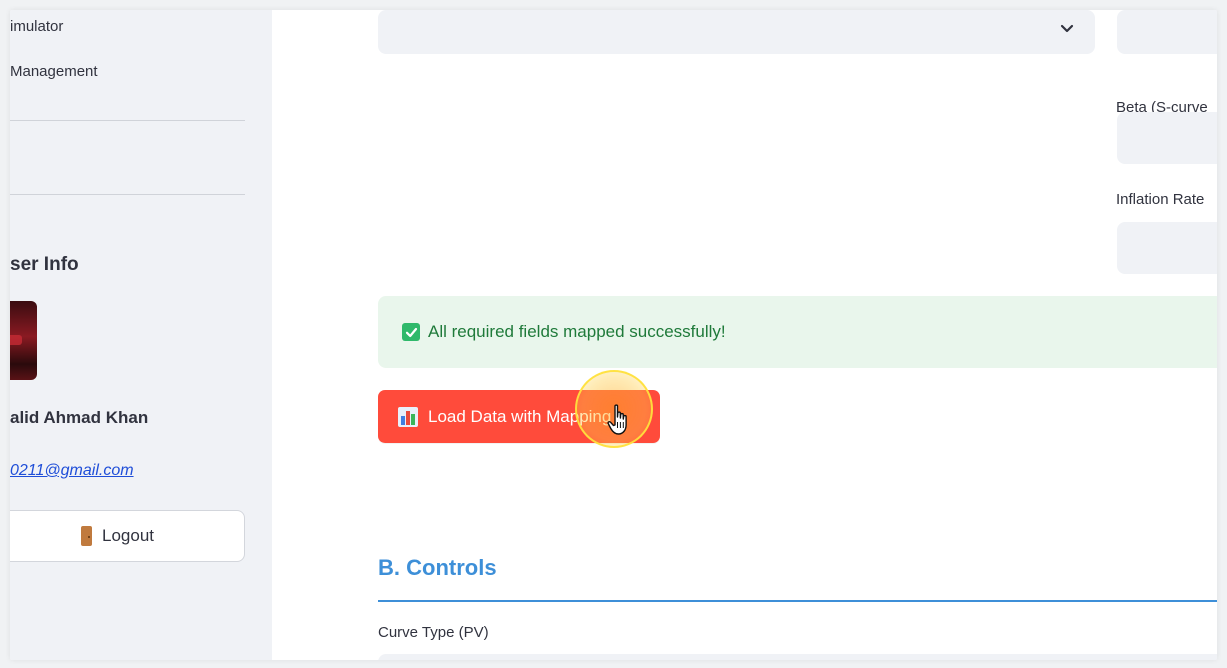 The width and height of the screenshot is (1227, 668). What do you see at coordinates (577, 331) in the screenshot?
I see `success-message: All required fields mapped successfully!` at bounding box center [577, 331].